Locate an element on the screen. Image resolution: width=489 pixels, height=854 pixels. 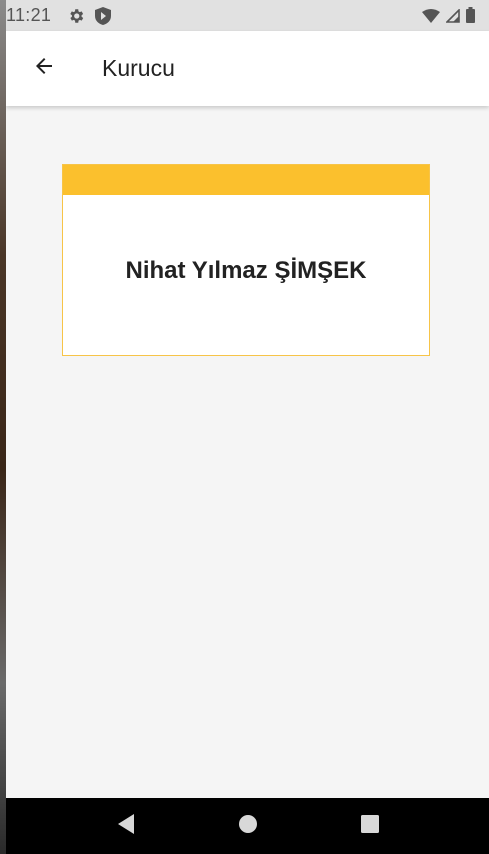
status-right-icons is located at coordinates (448, 17).